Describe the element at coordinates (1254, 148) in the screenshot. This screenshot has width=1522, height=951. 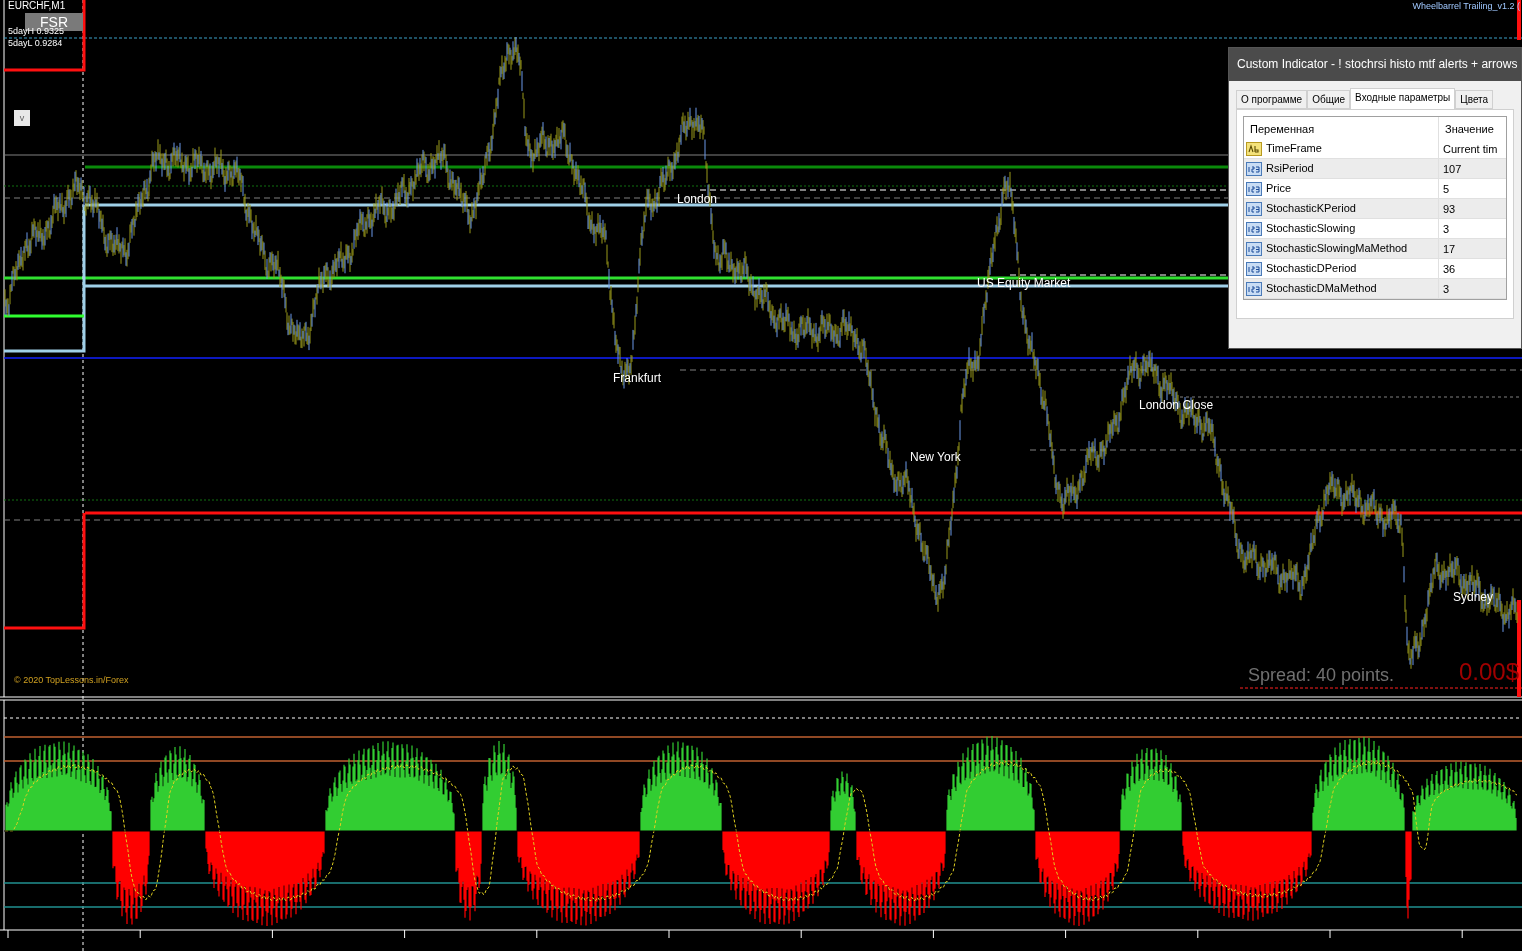
I see `text-type-icon` at that location.